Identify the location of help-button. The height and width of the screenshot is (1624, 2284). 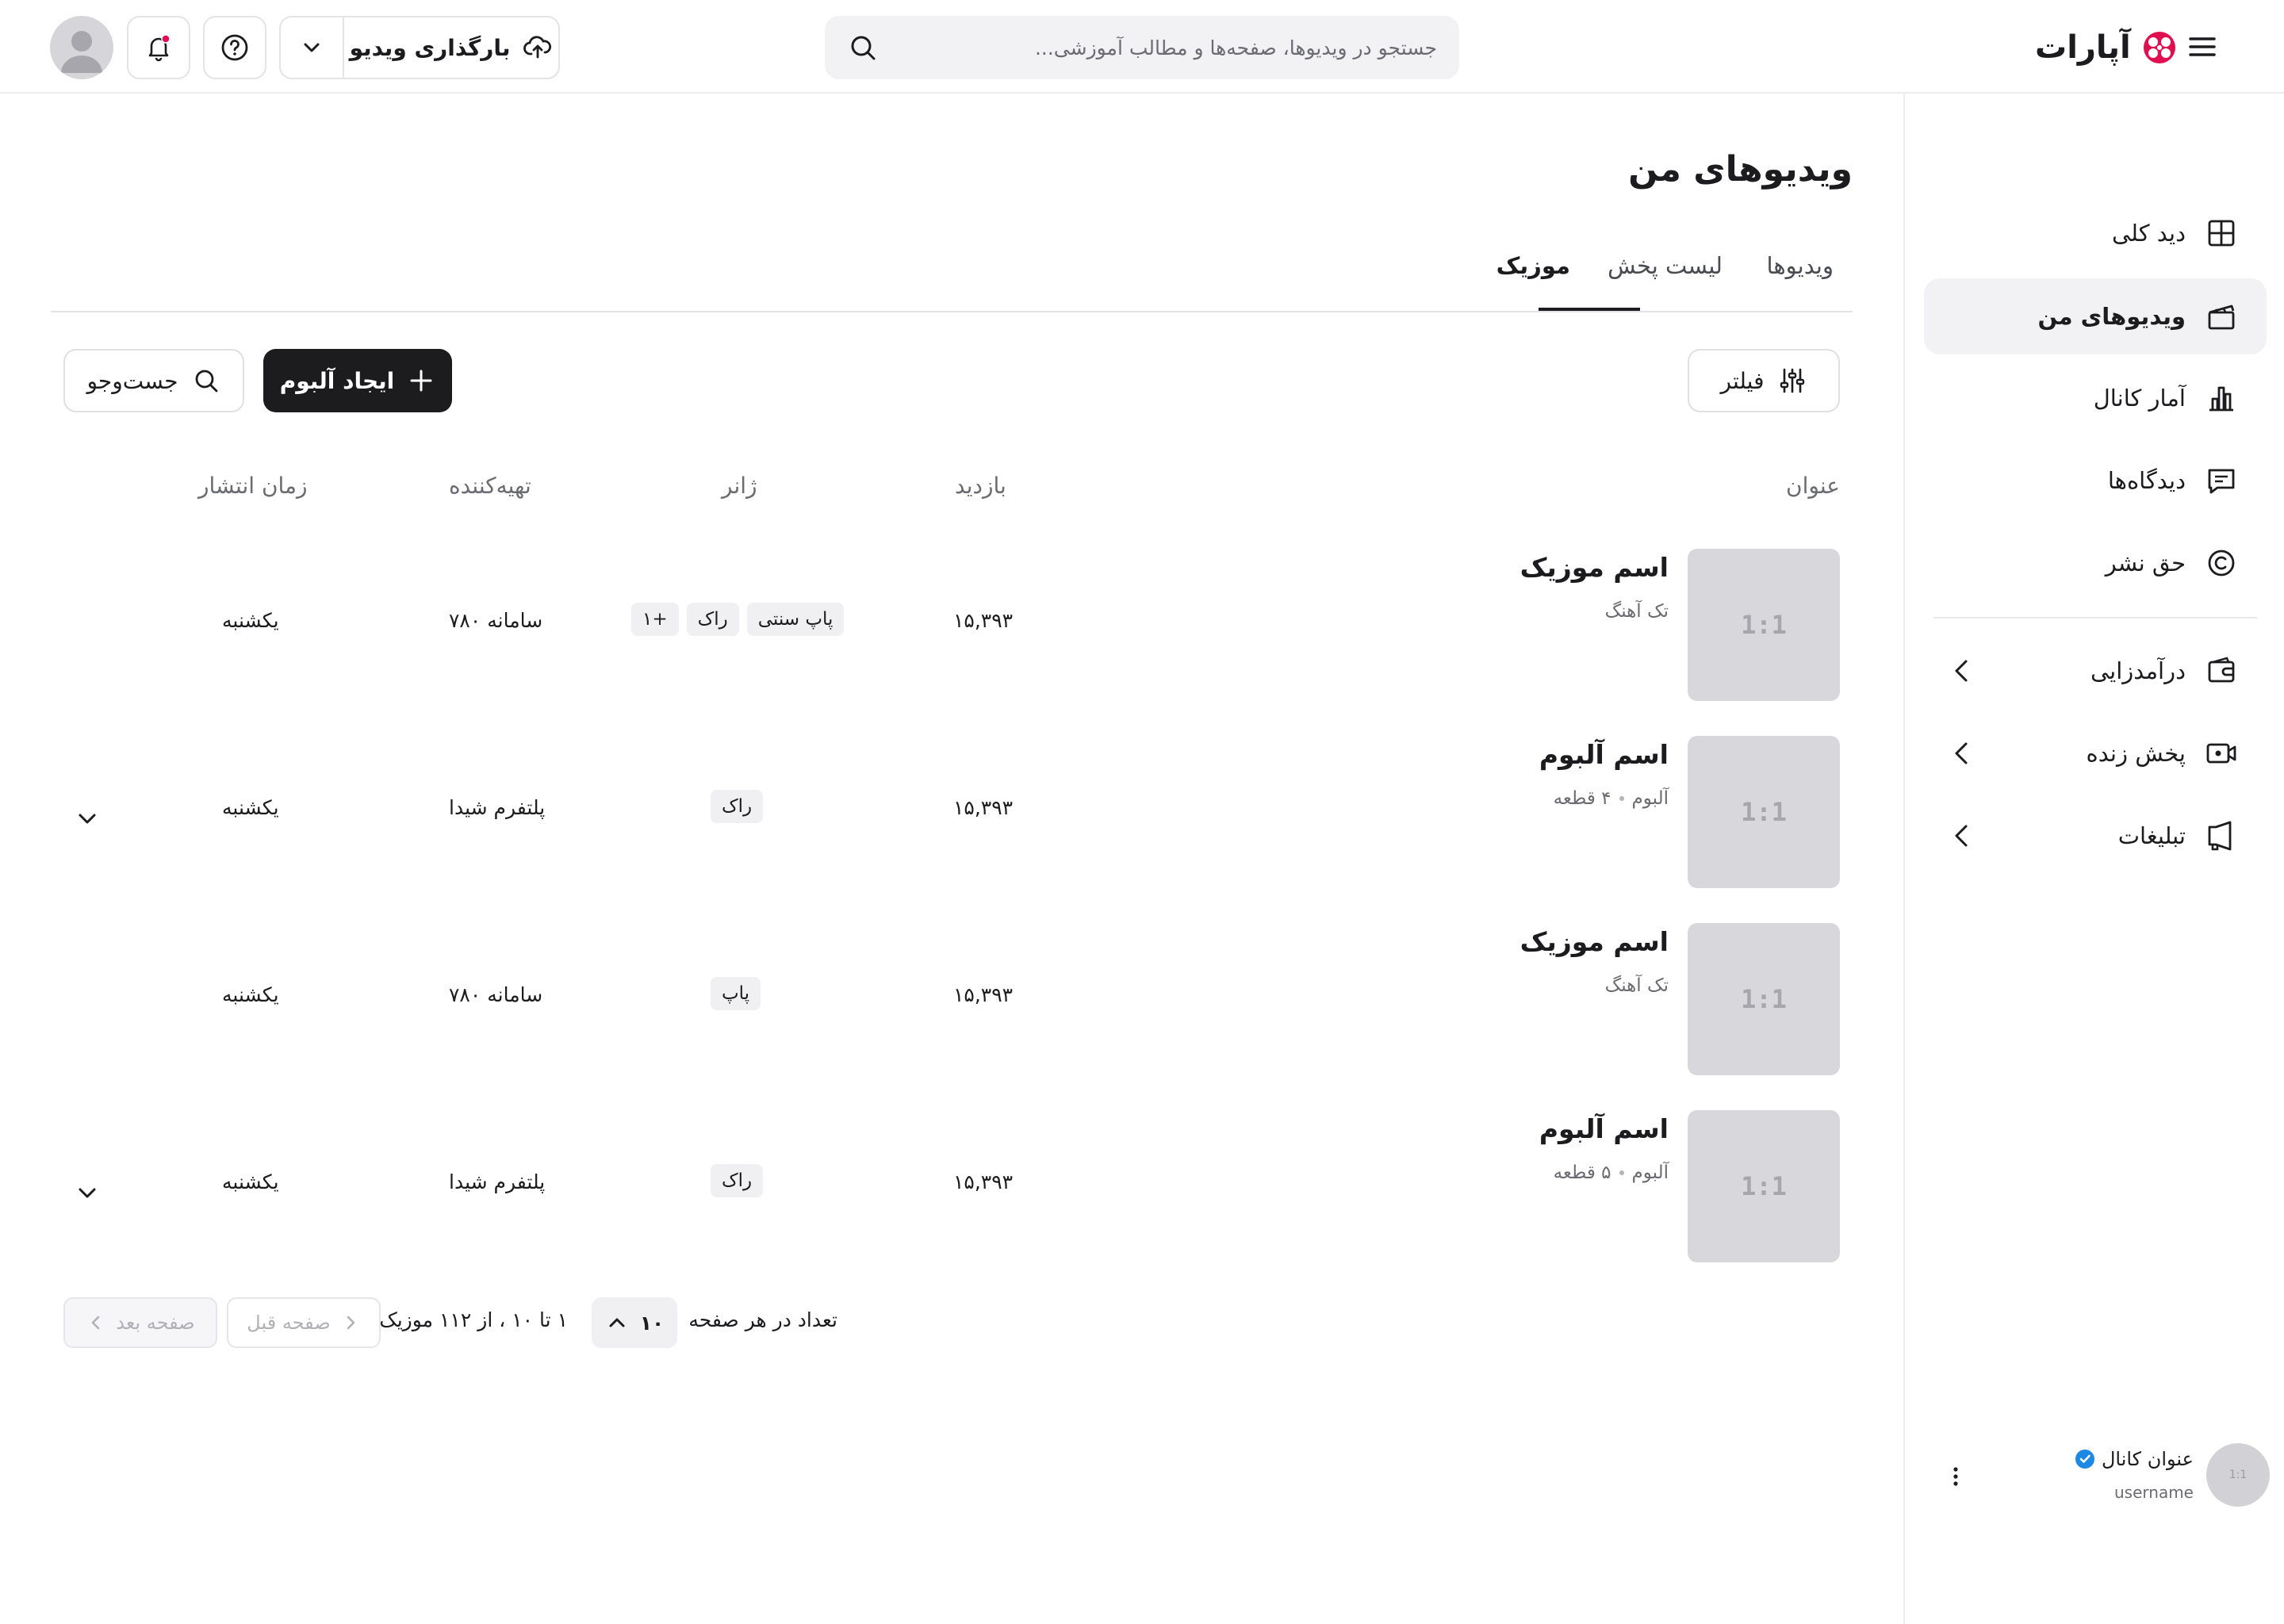
(234, 47).